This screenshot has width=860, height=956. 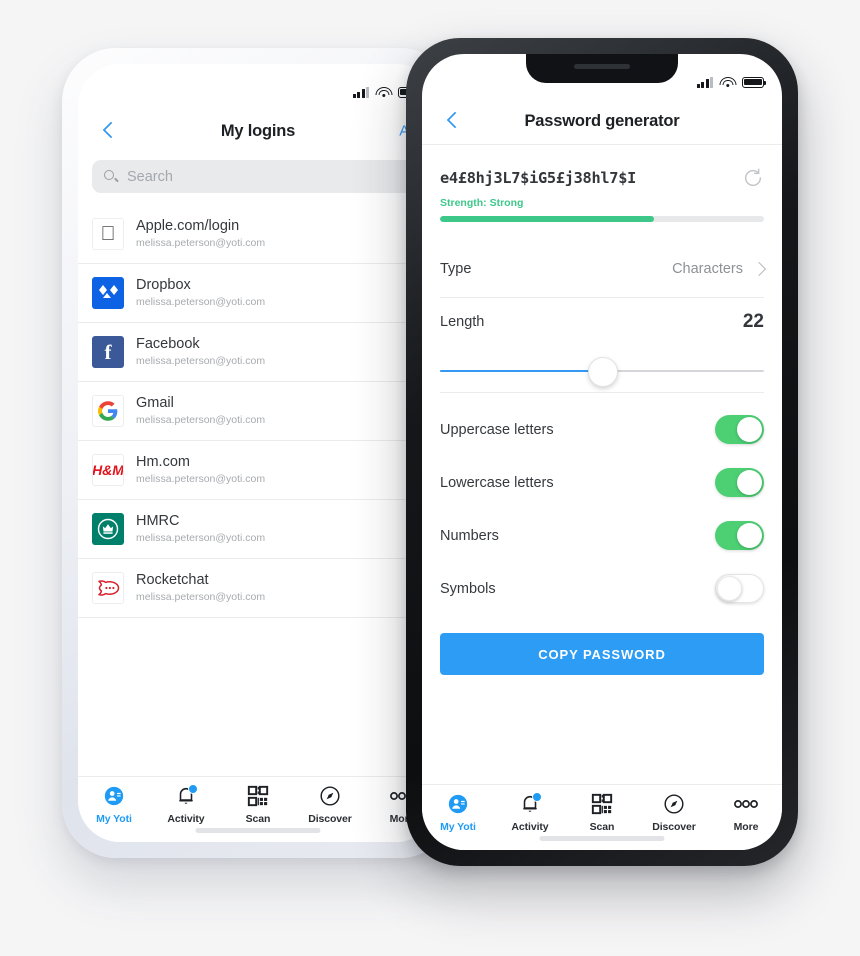 I want to click on copy-password-label: COPY PASSWORD, so click(x=602, y=654).